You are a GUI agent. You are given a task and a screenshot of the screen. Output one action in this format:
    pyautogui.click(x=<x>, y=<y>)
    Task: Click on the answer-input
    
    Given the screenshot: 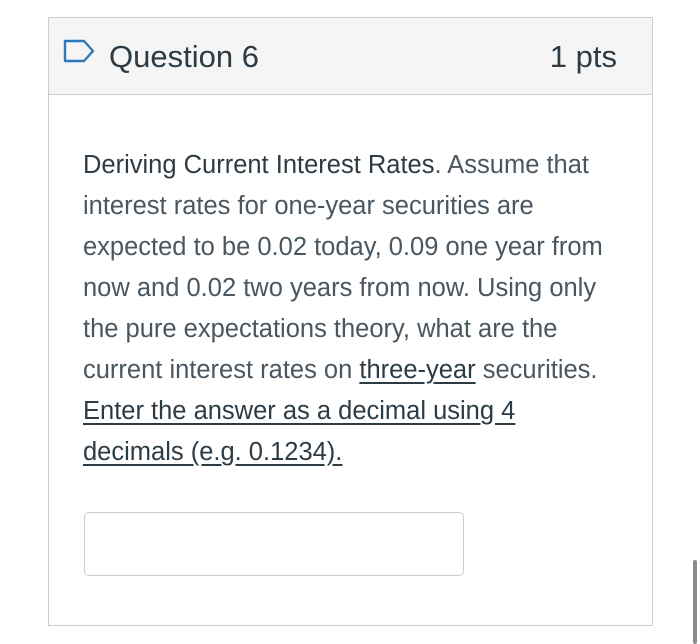 What is the action you would take?
    pyautogui.click(x=274, y=544)
    